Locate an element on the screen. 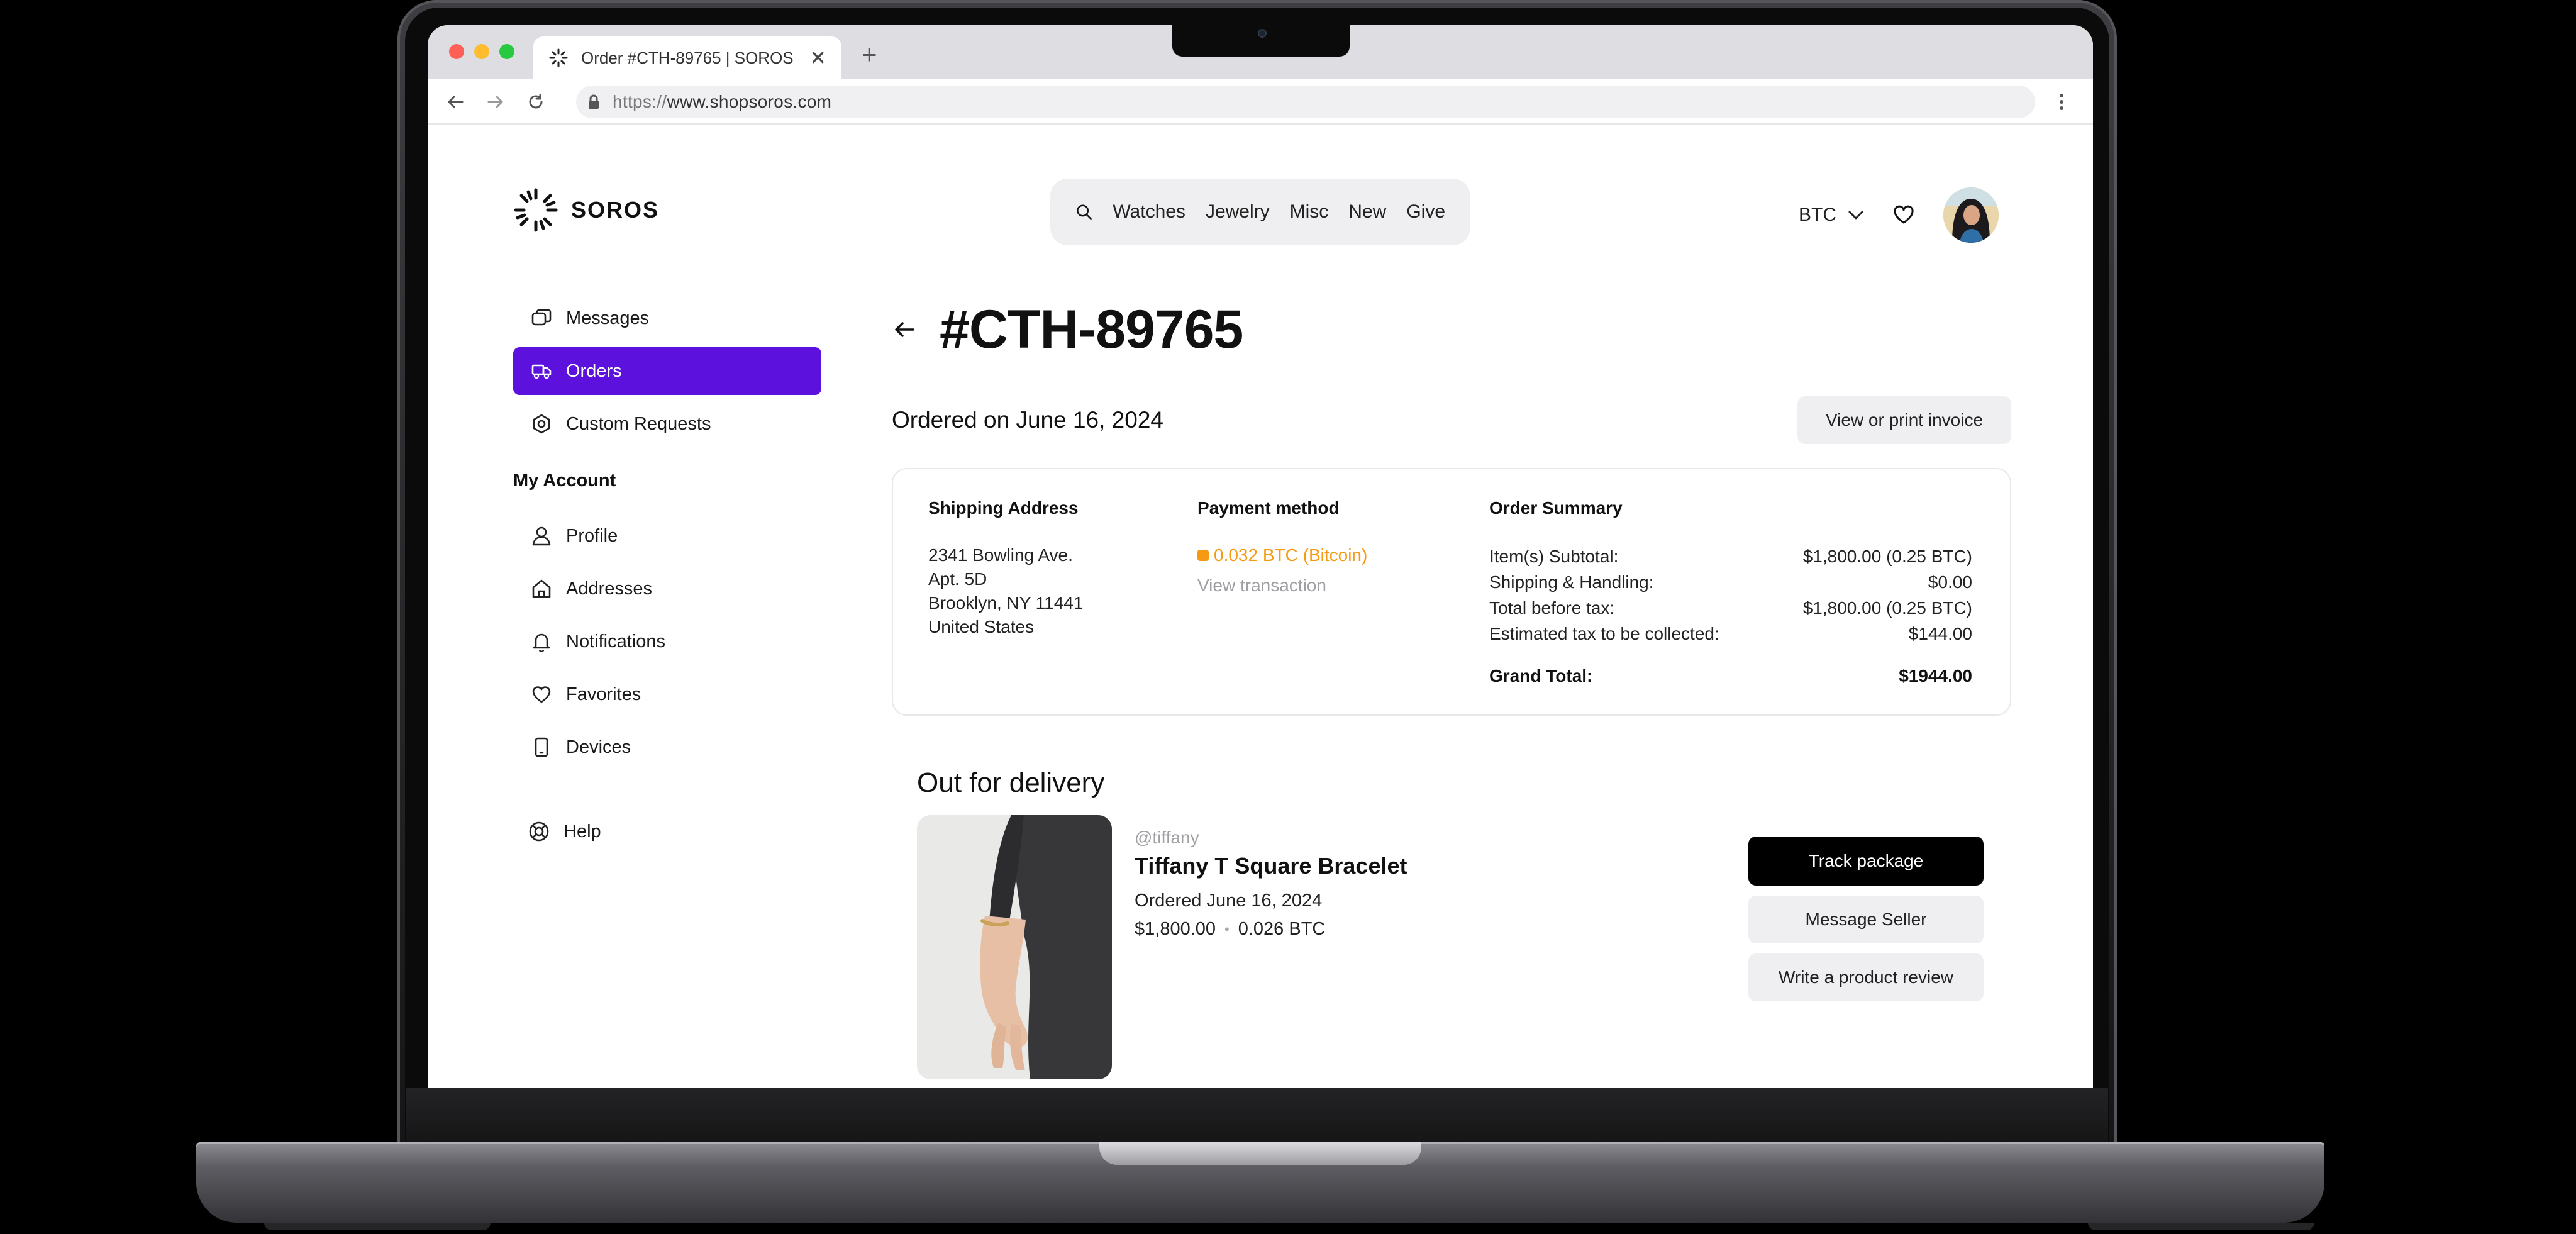 Image resolution: width=2576 pixels, height=1234 pixels. address-bar-row: https://www.shopsoros.com is located at coordinates (1260, 102).